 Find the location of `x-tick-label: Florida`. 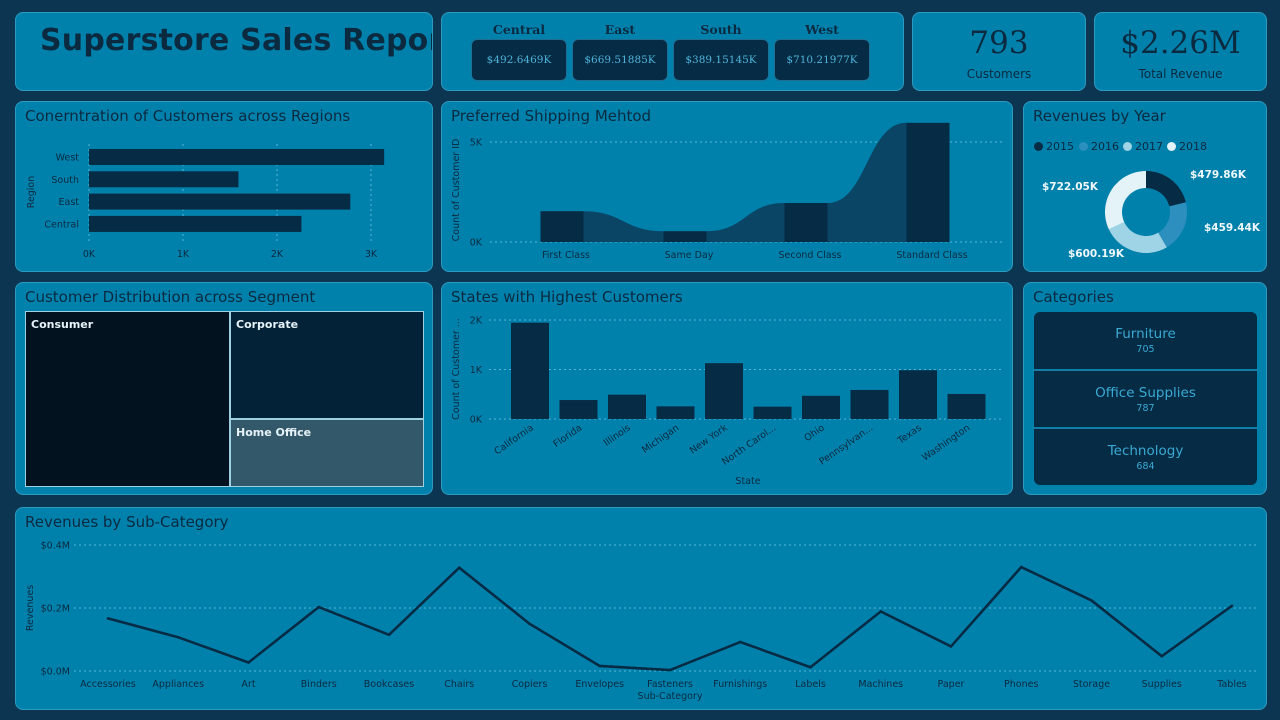

x-tick-label: Florida is located at coordinates (567, 436).